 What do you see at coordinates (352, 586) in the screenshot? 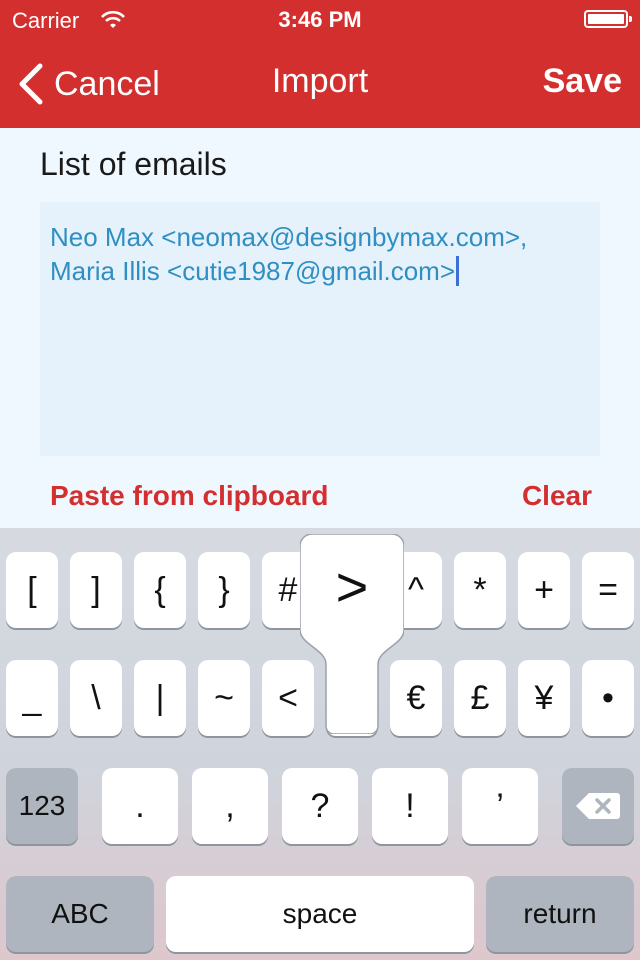
I see `key-preview-char: >` at bounding box center [352, 586].